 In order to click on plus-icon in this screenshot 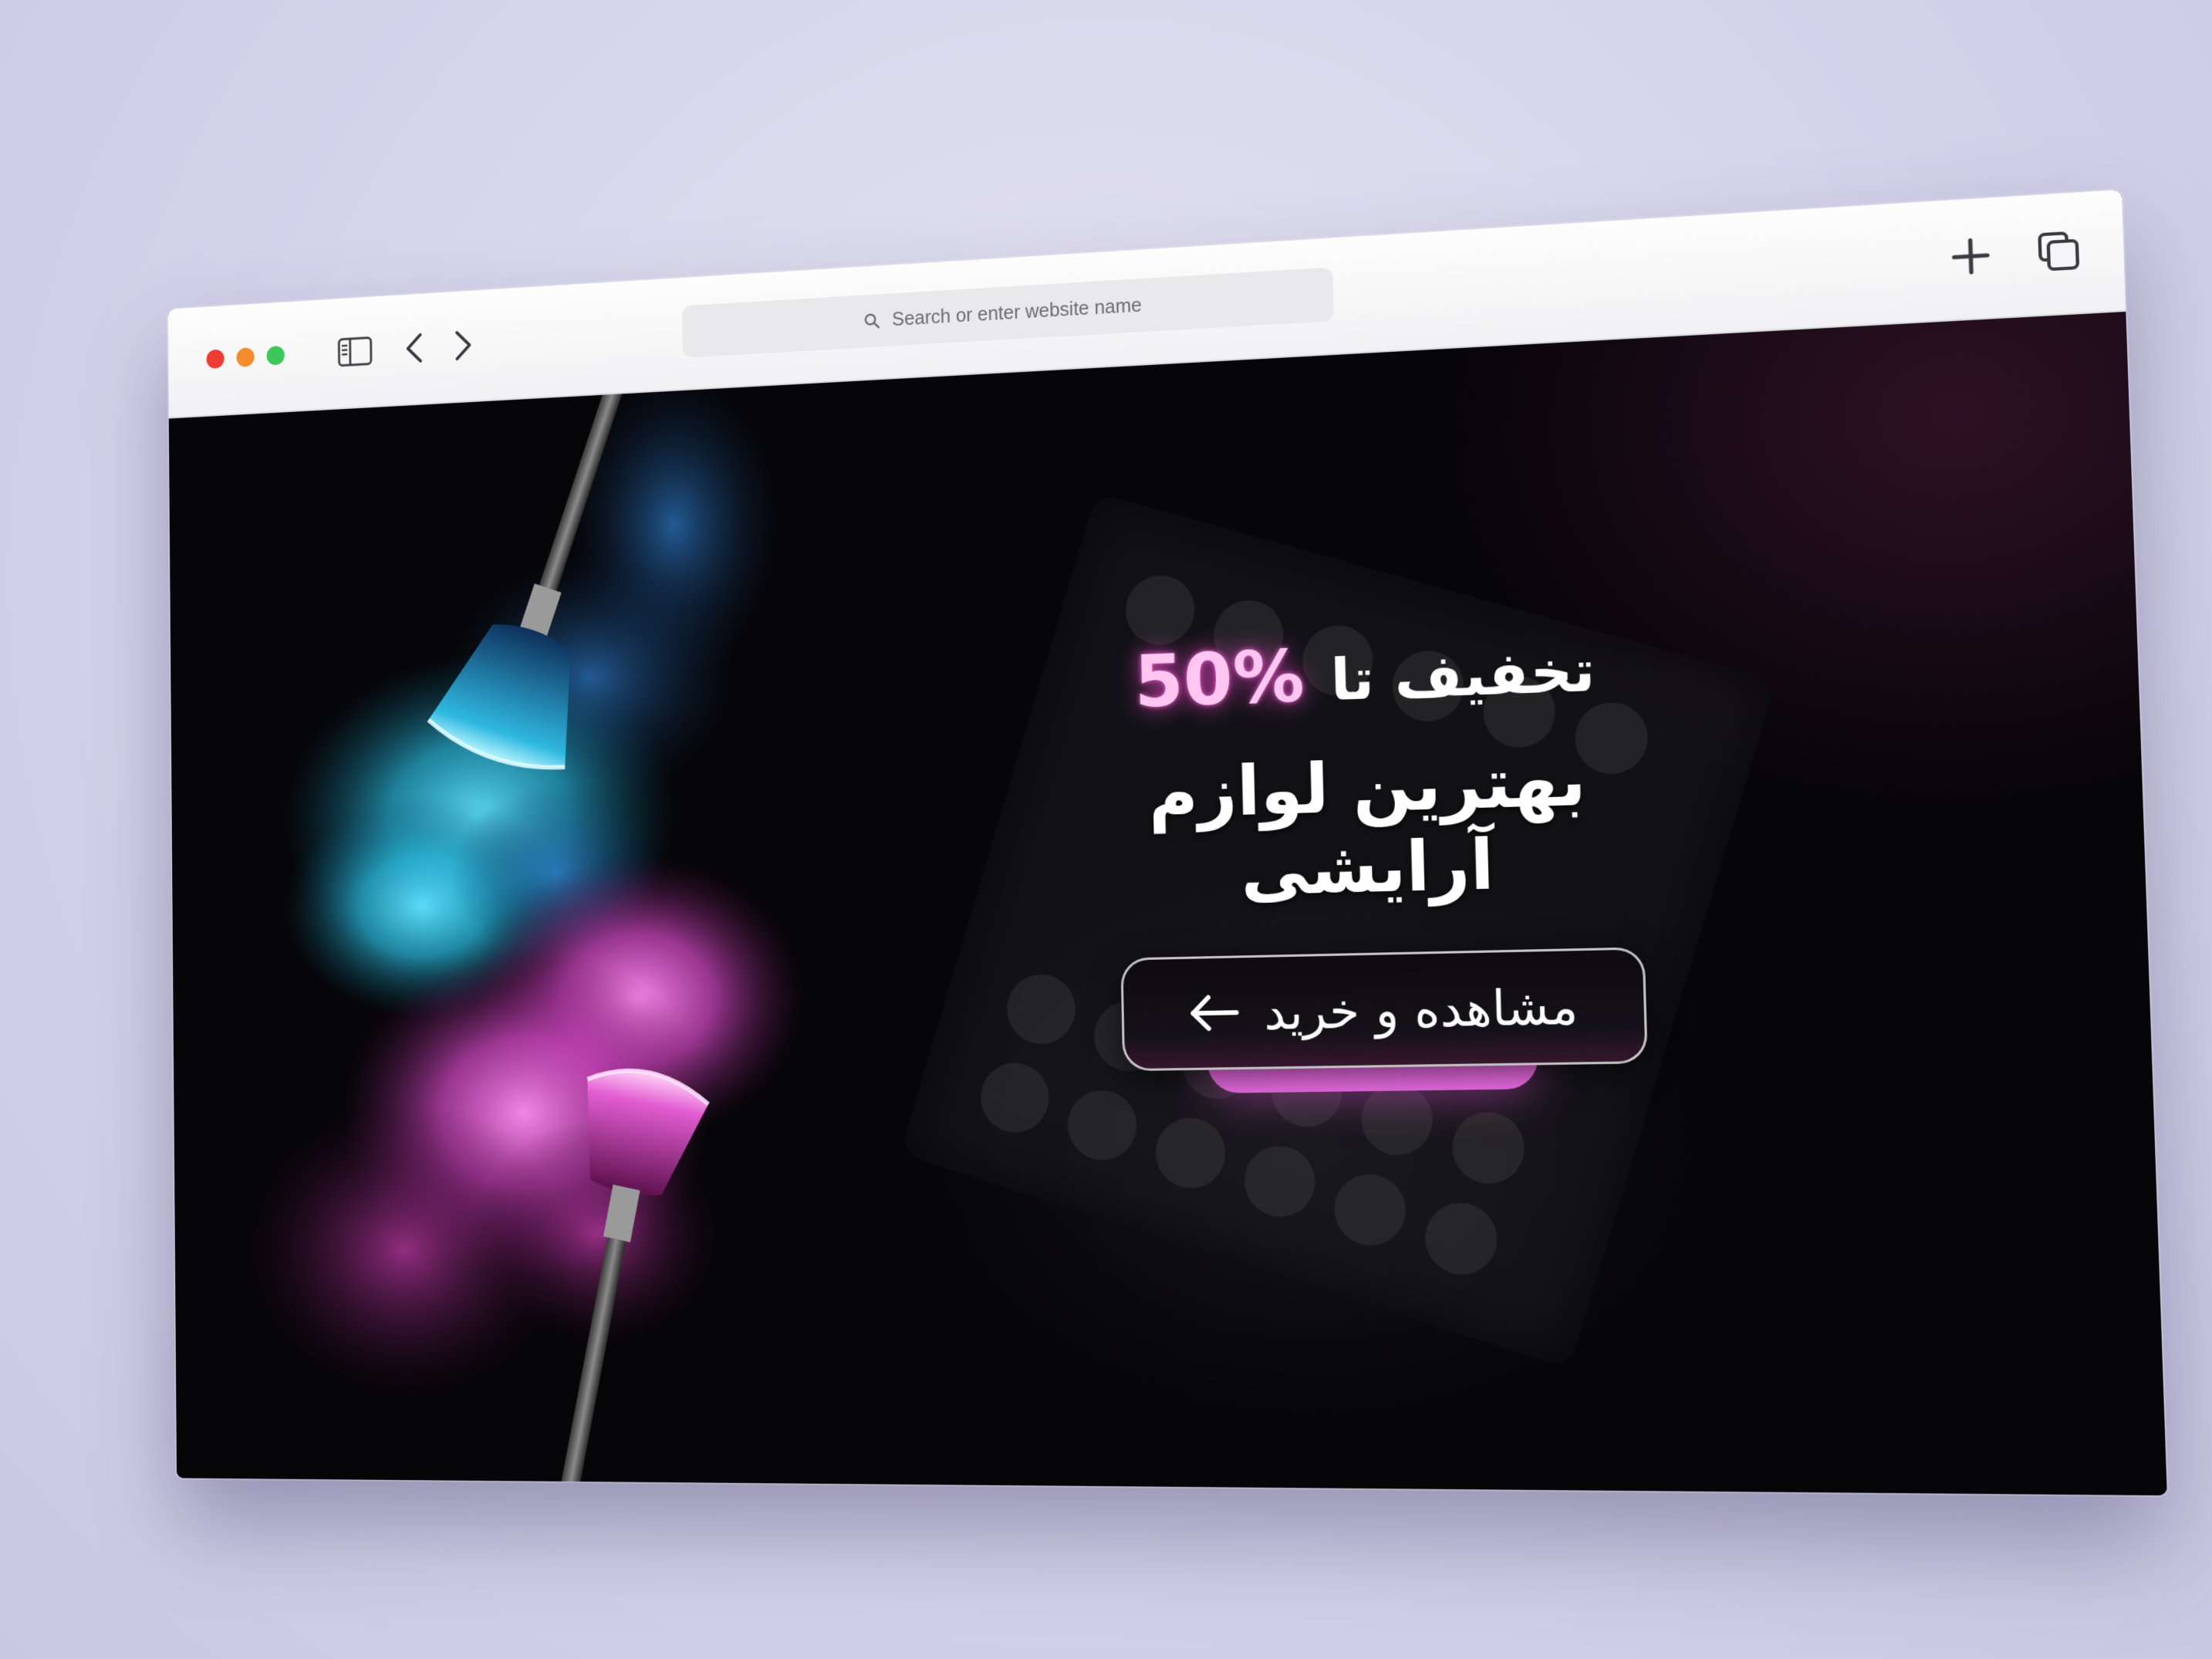, I will do `click(1971, 256)`.